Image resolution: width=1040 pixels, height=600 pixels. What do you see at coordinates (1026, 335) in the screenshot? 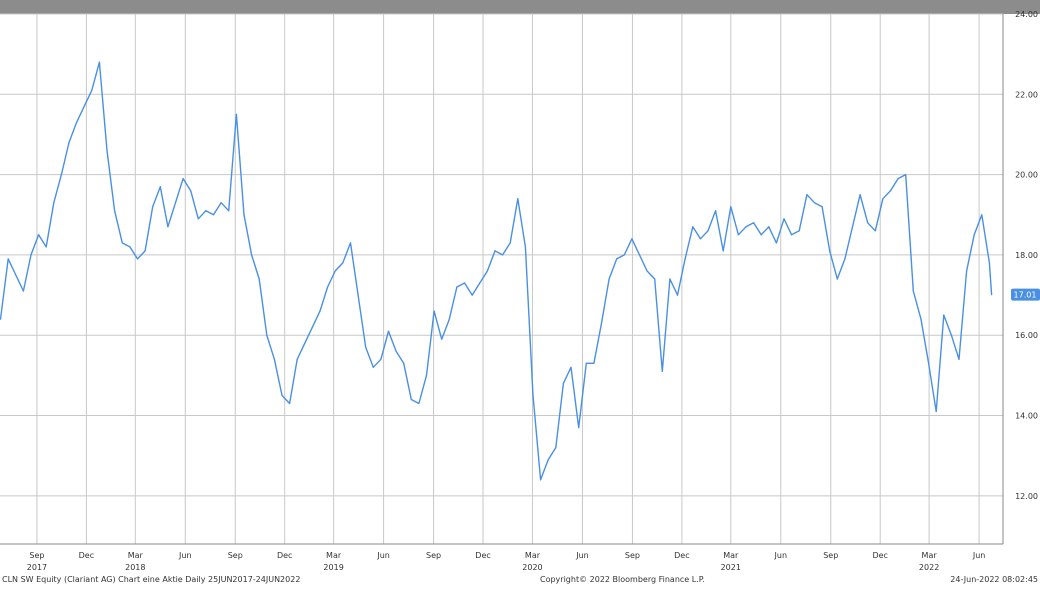
I see `y-tick-label: 16.00` at bounding box center [1026, 335].